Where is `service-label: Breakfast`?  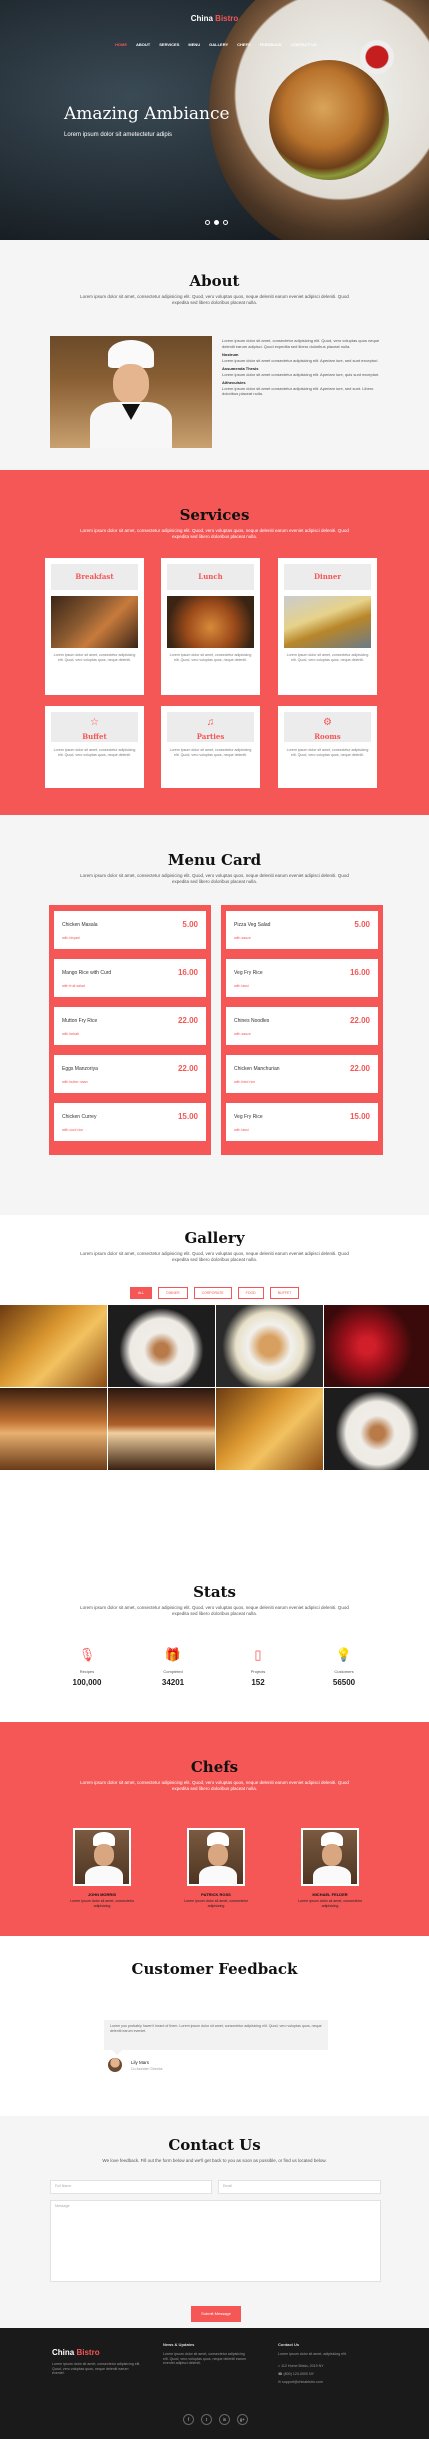 service-label: Breakfast is located at coordinates (94, 577).